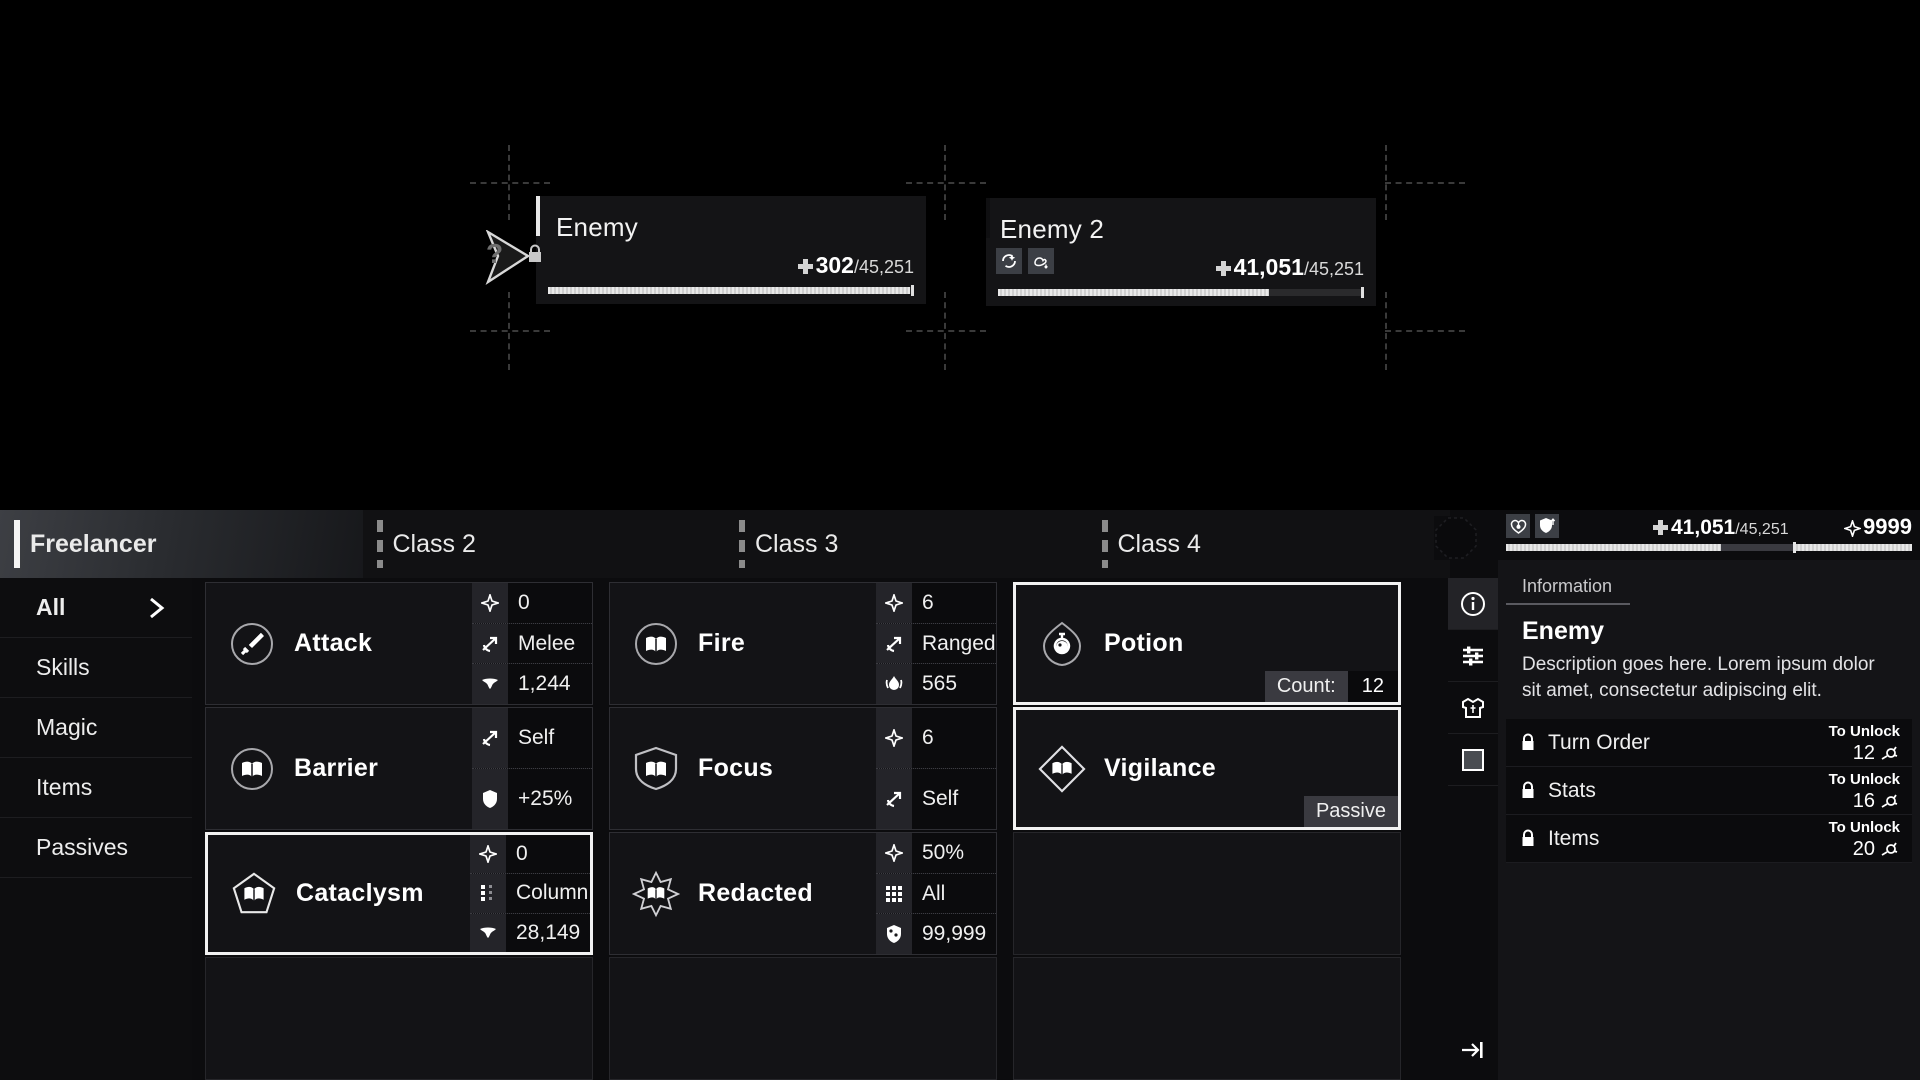  What do you see at coordinates (548, 854) in the screenshot?
I see `stat-value: 0` at bounding box center [548, 854].